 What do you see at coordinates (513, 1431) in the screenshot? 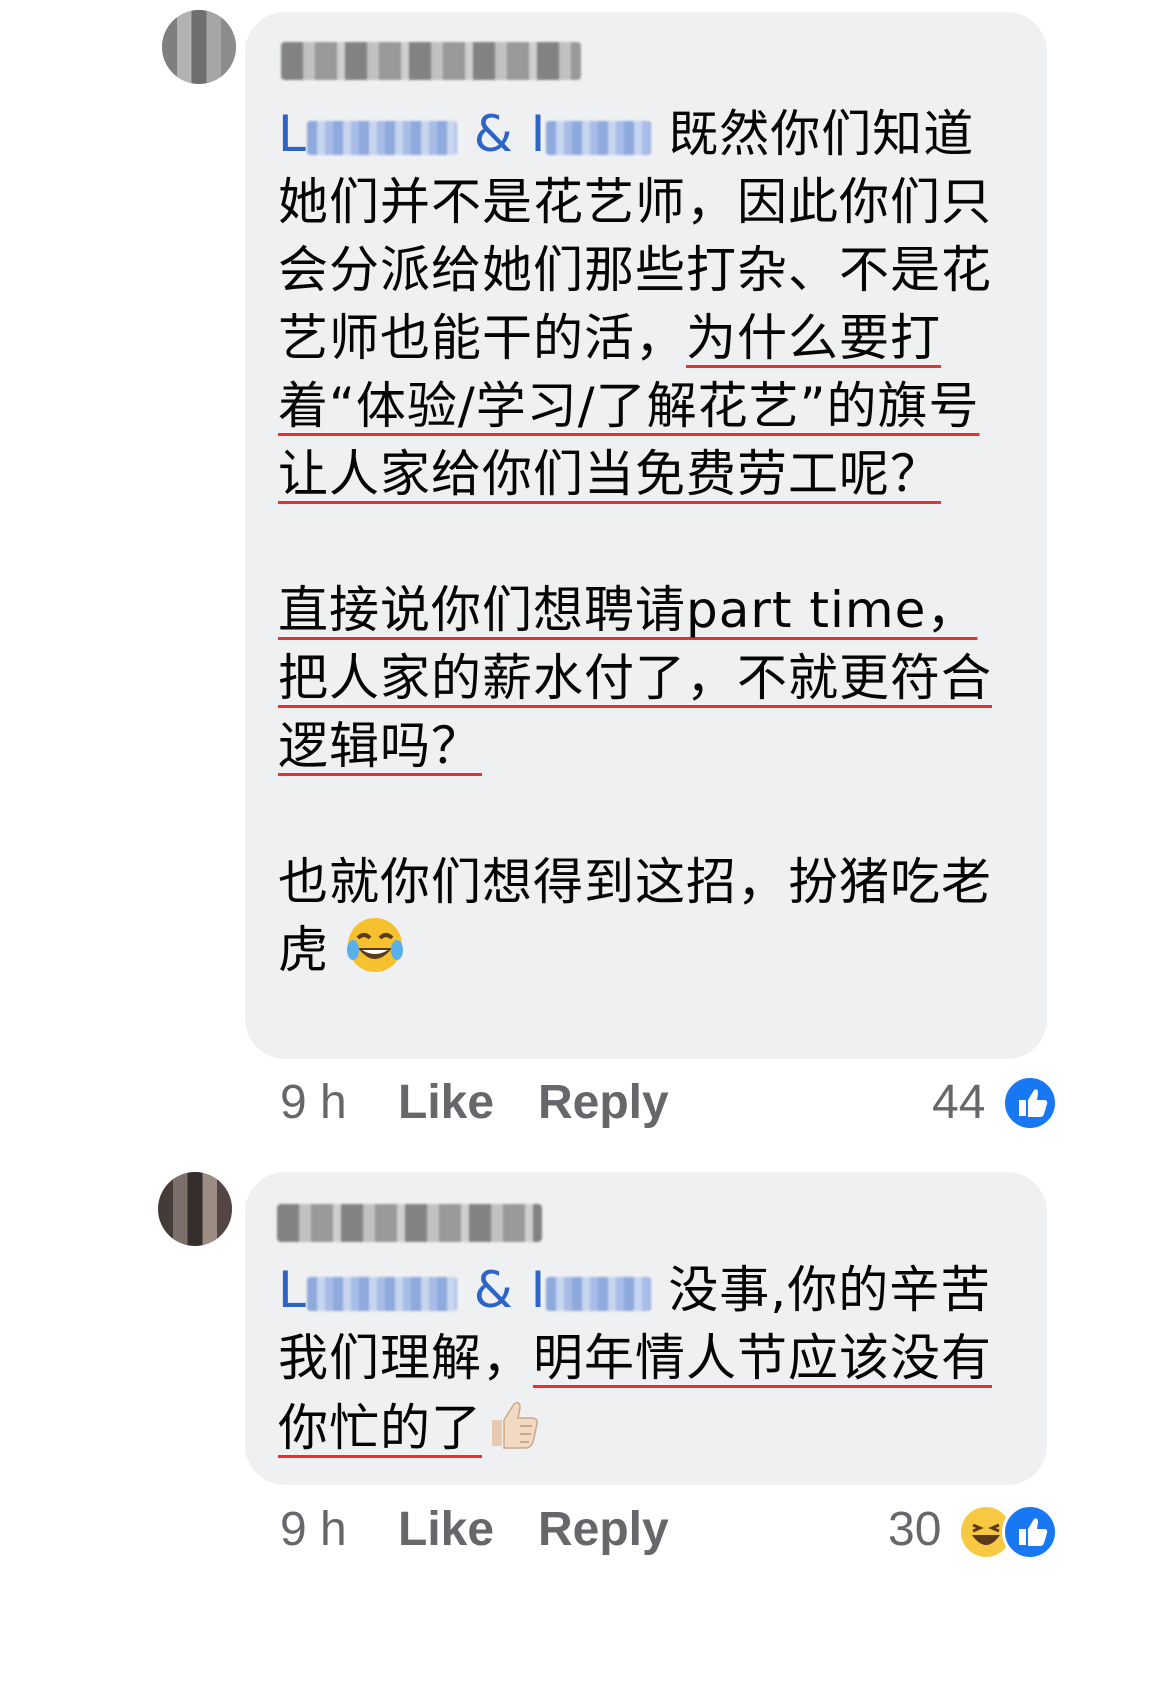
I see `thumbs-up-emoji` at bounding box center [513, 1431].